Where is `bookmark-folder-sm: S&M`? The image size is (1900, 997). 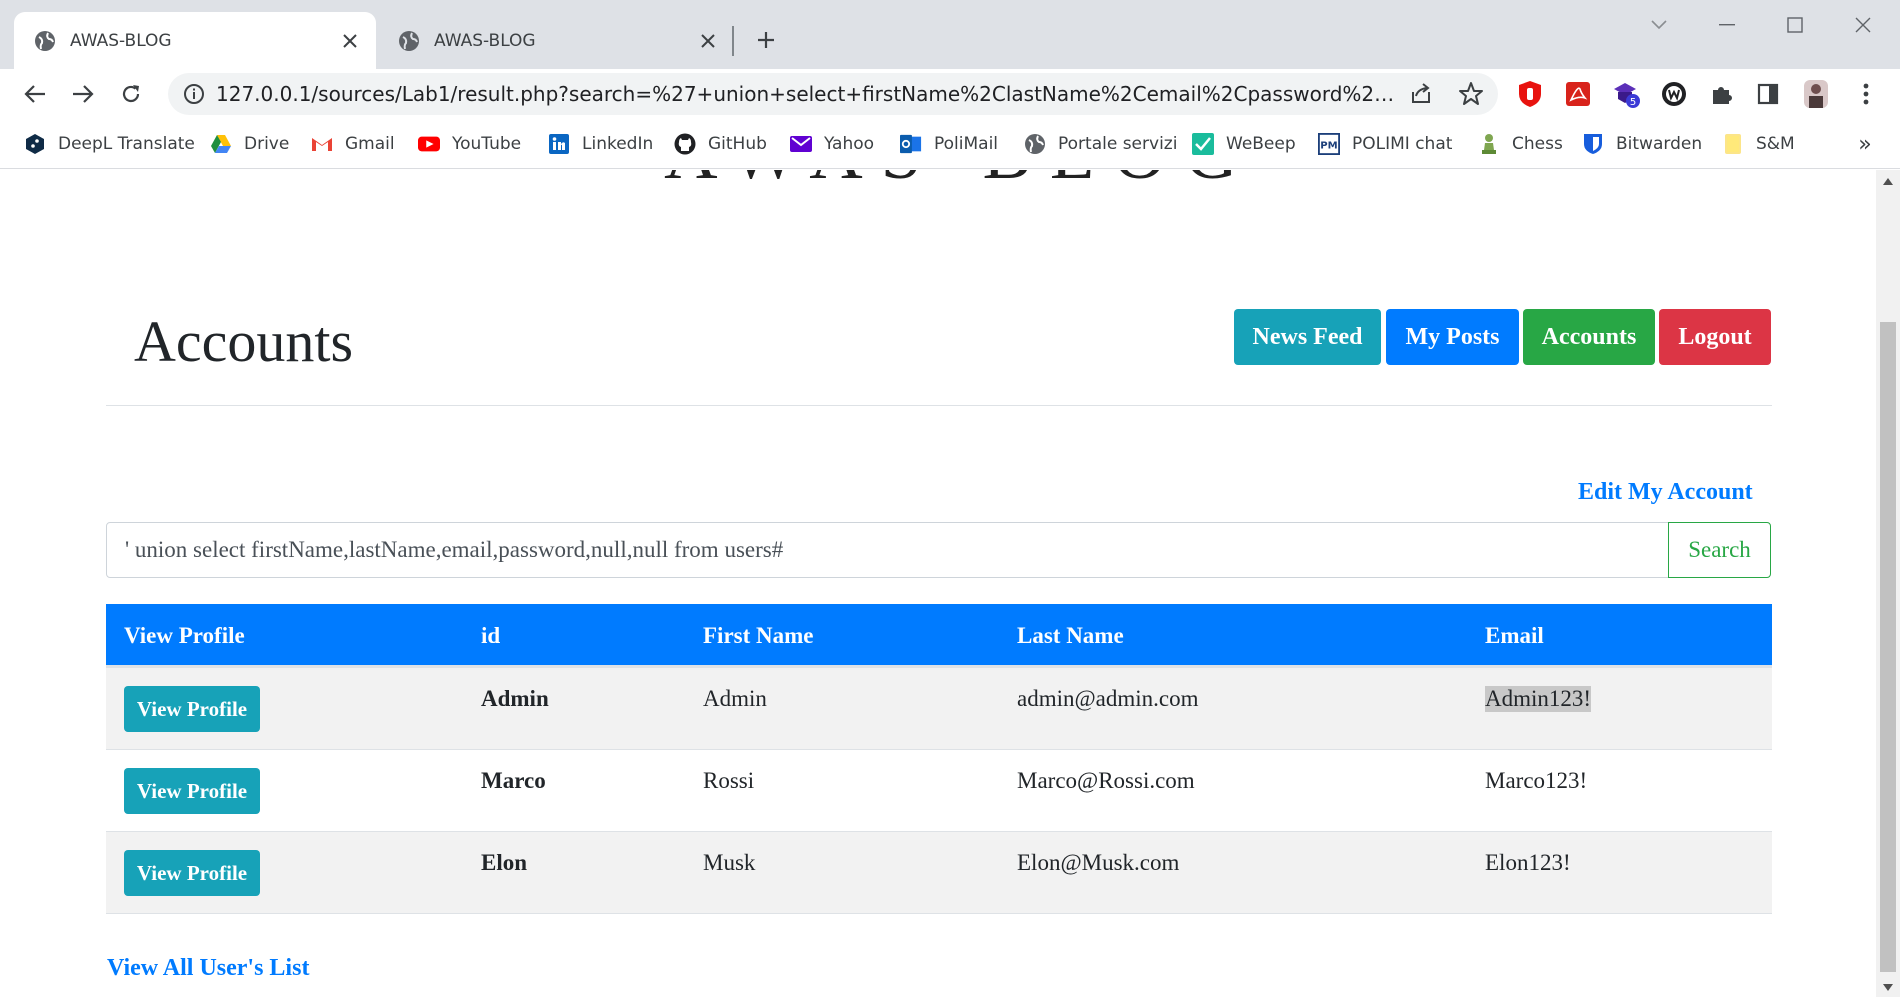 bookmark-folder-sm: S&M is located at coordinates (1758, 144).